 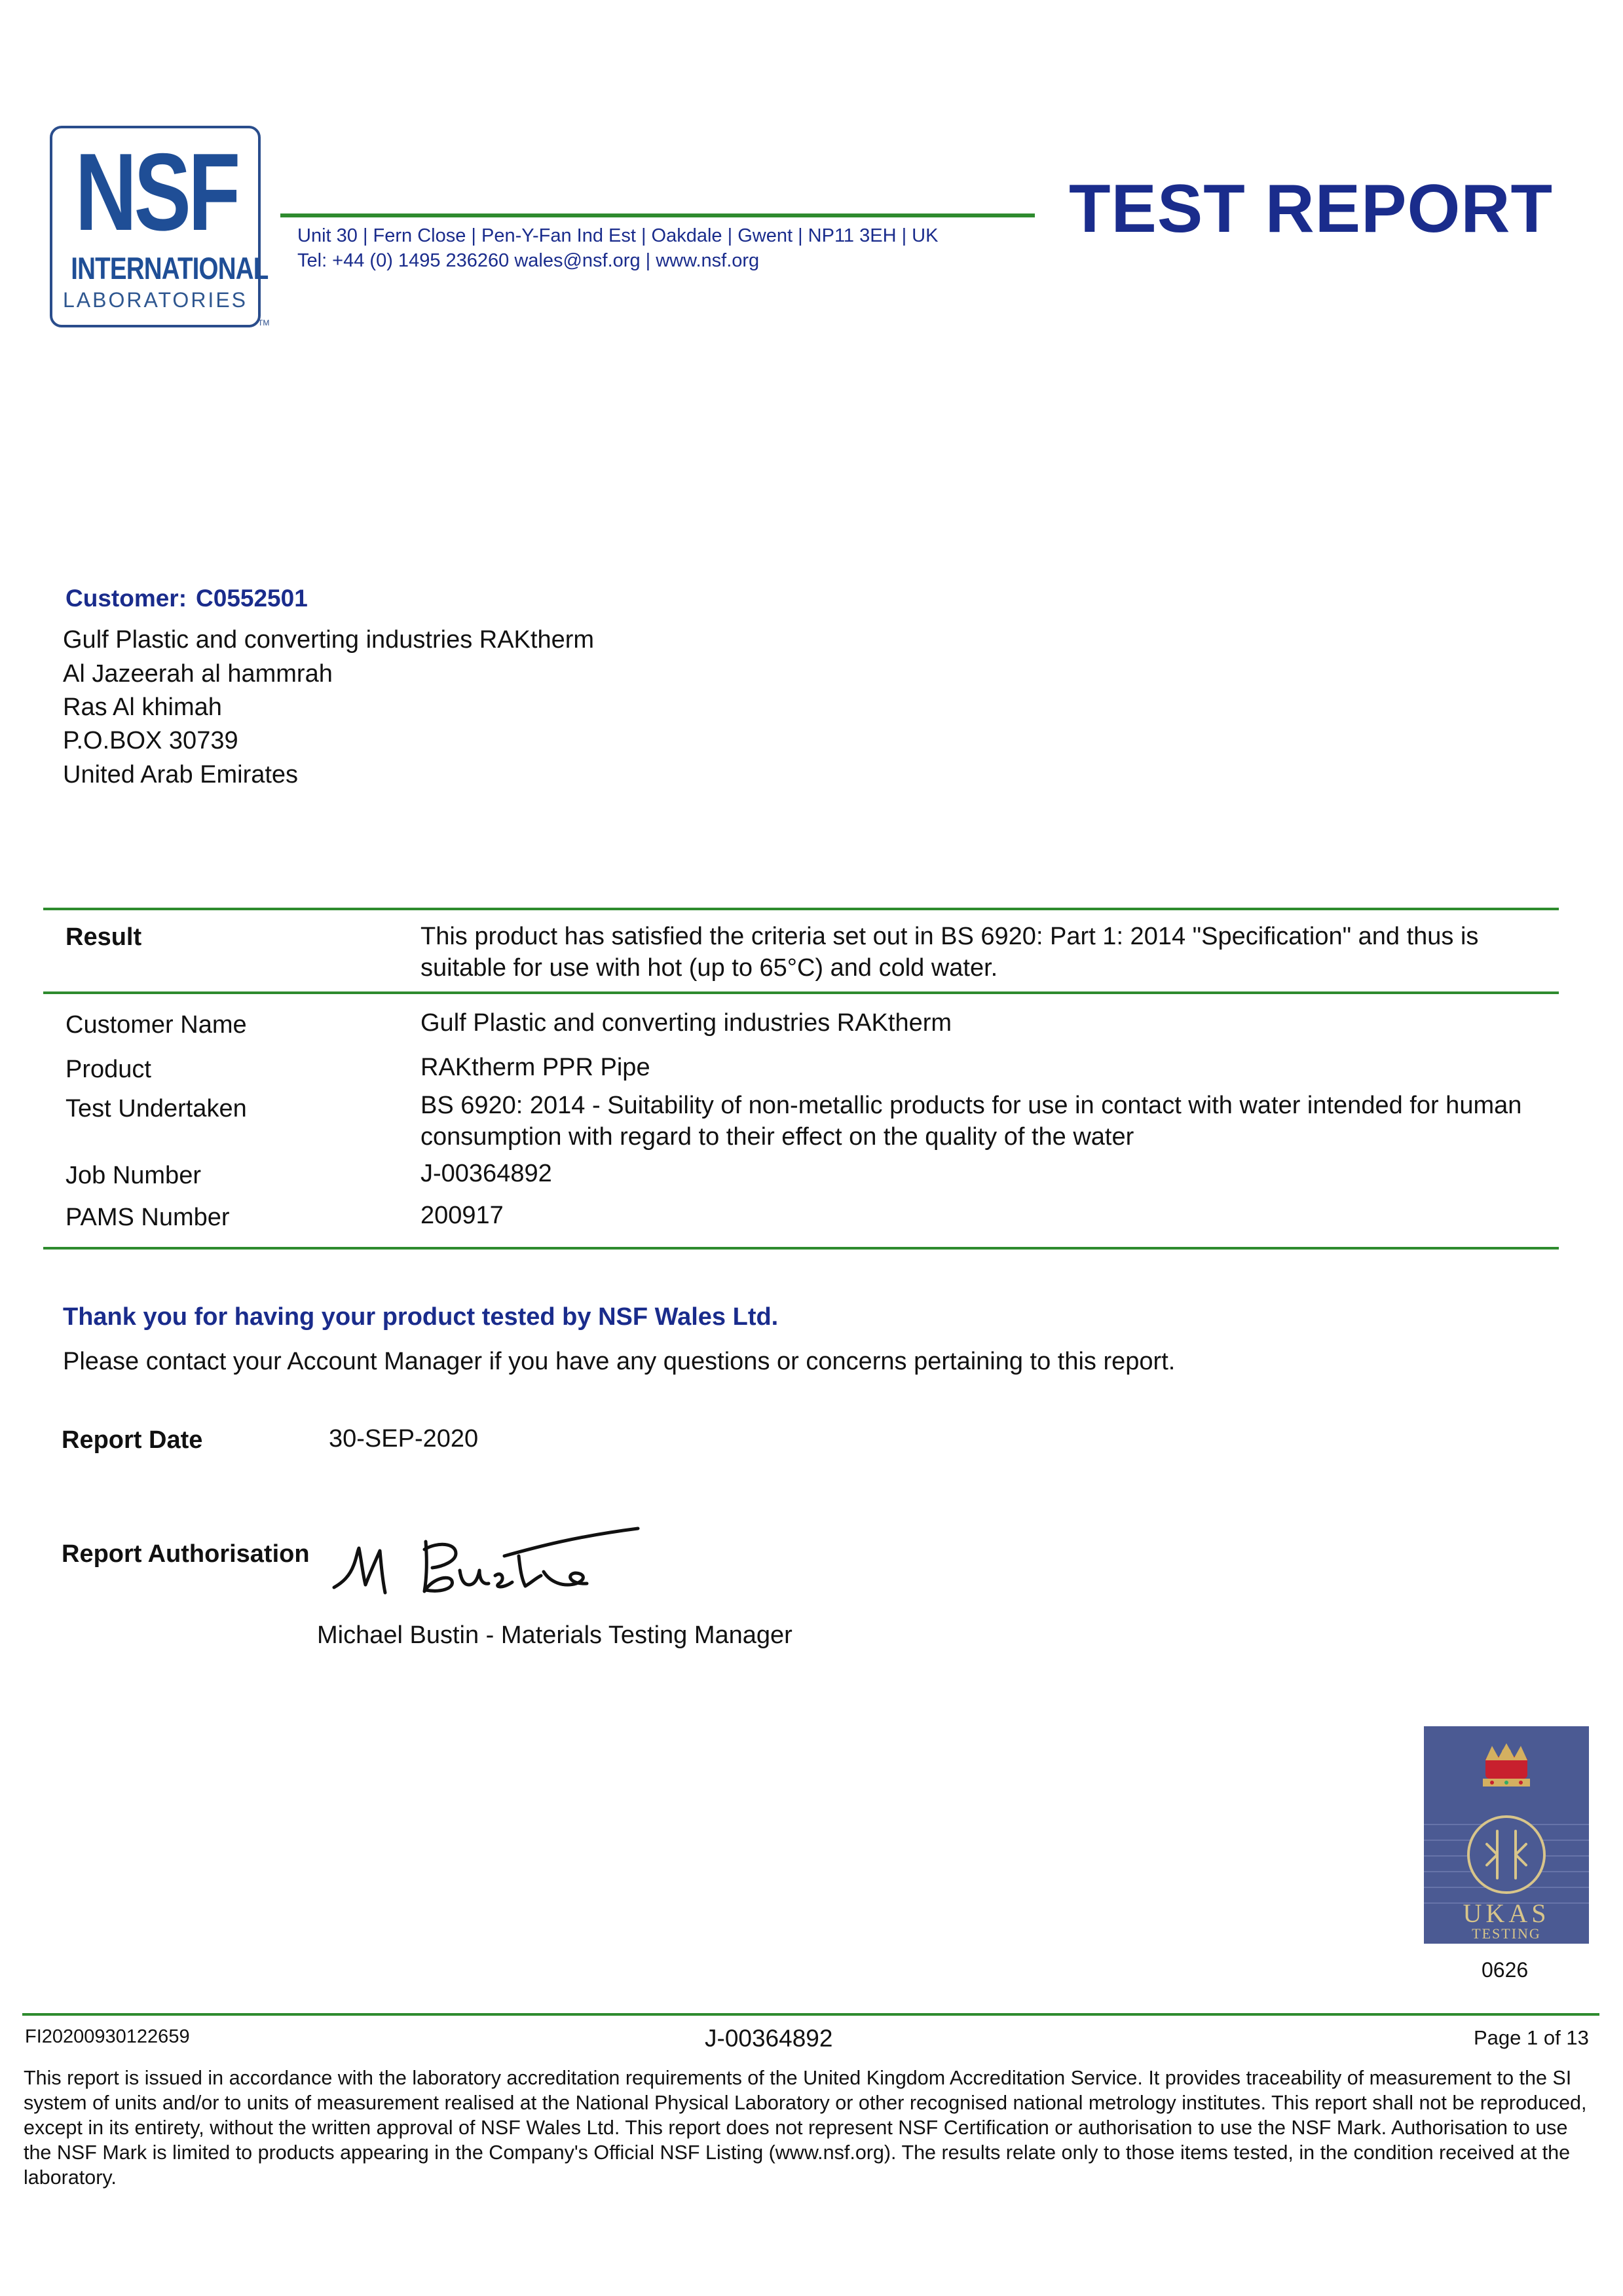 What do you see at coordinates (103, 937) in the screenshot?
I see `result-label: Result` at bounding box center [103, 937].